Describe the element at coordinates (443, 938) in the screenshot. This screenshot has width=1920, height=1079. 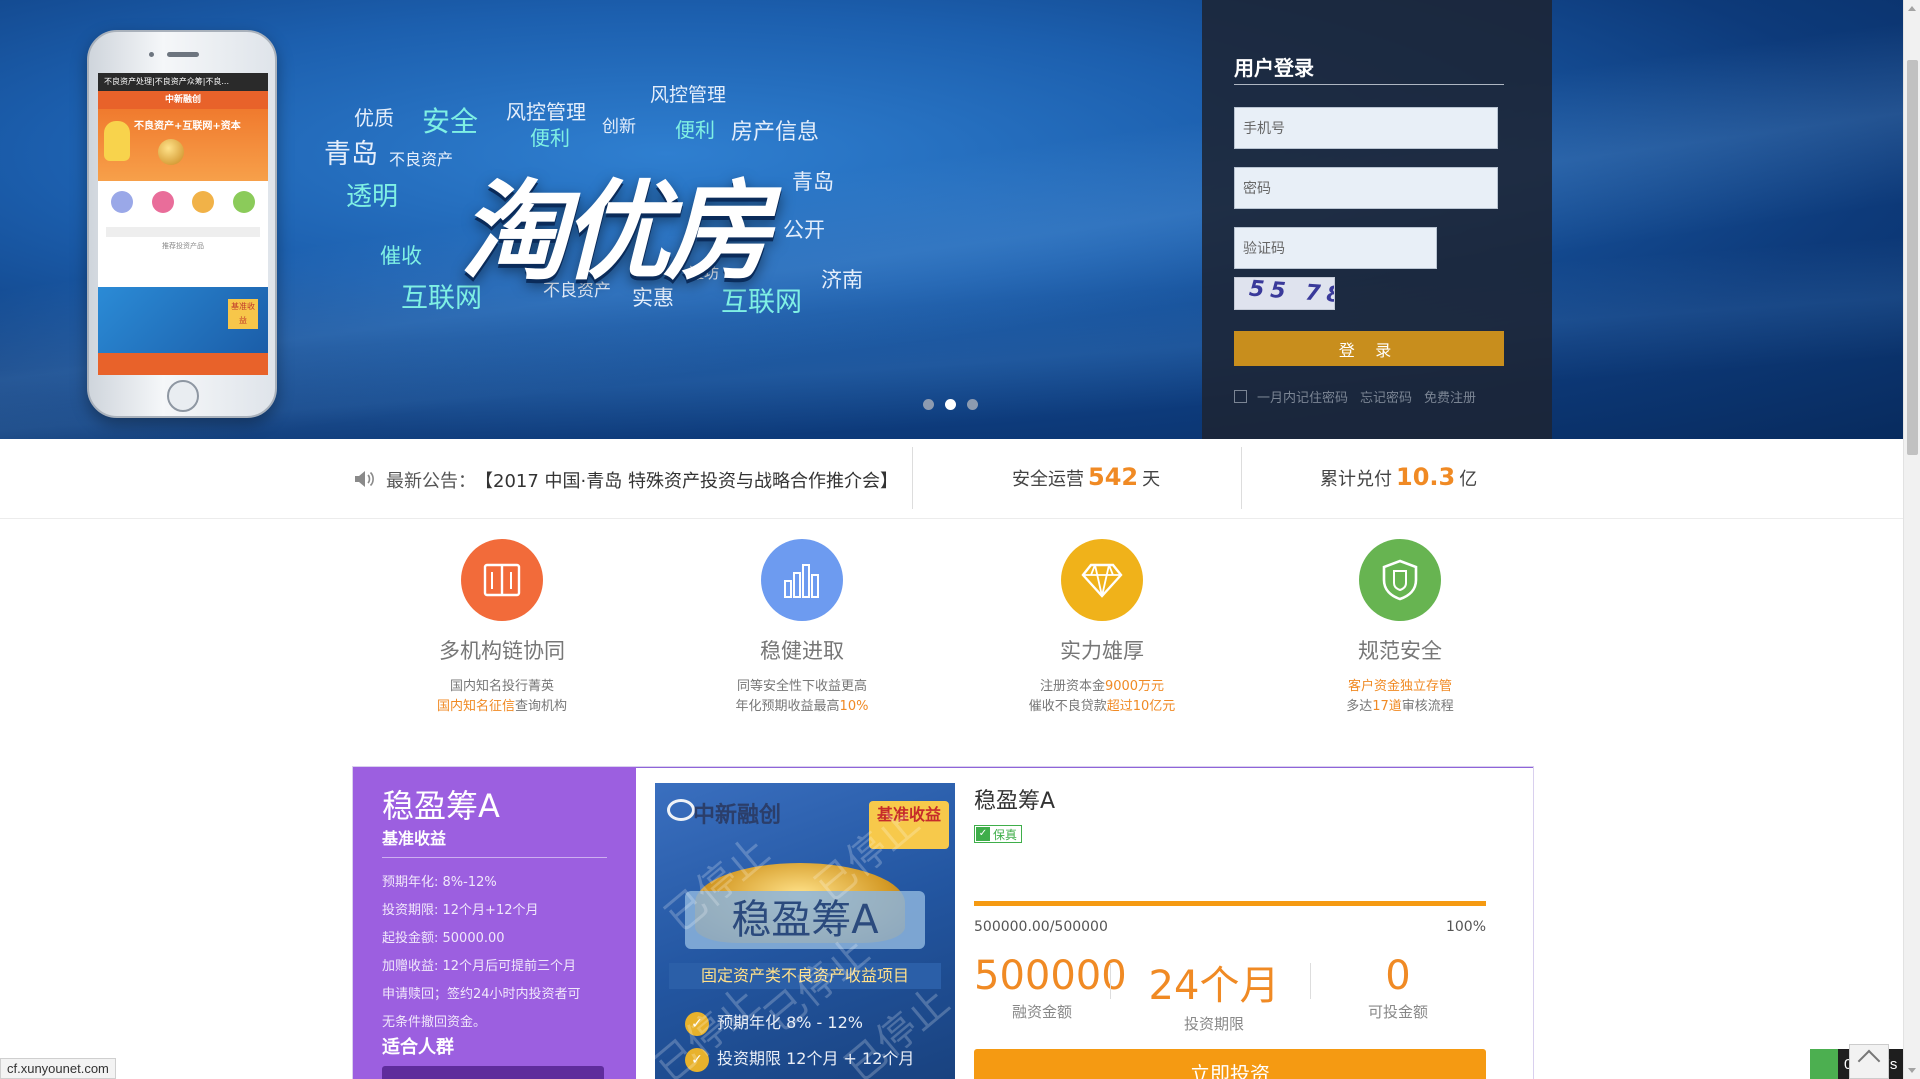
I see `detail-item: 起投金额: 50000.00` at that location.